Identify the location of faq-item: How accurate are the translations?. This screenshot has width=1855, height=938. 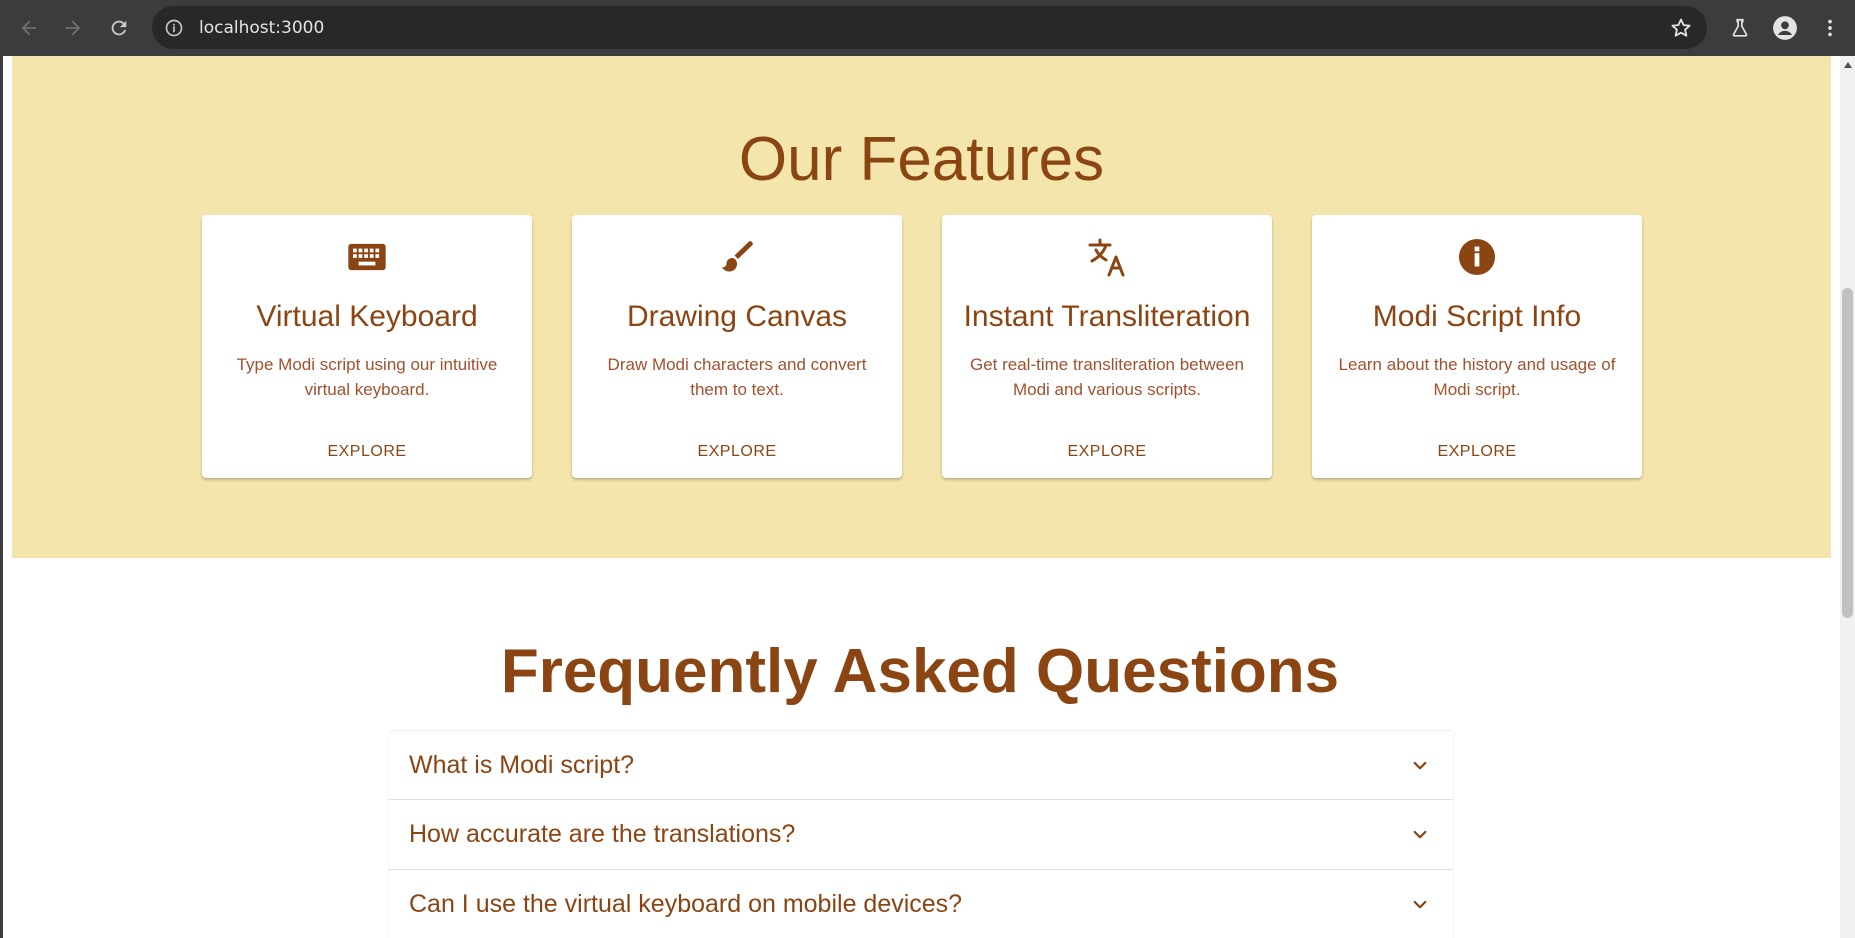
(921, 835).